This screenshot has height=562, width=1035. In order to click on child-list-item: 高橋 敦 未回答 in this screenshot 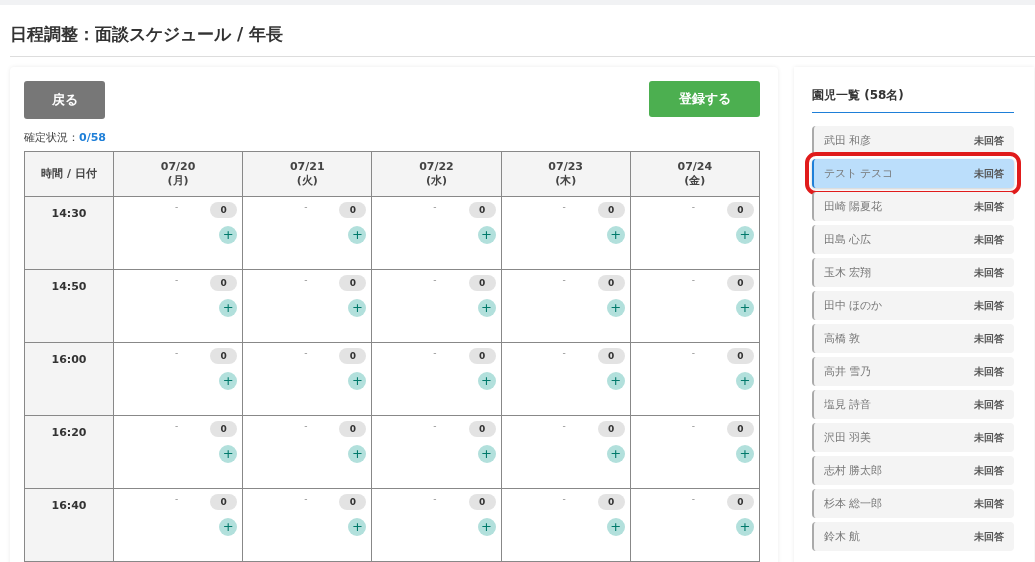, I will do `click(913, 338)`.